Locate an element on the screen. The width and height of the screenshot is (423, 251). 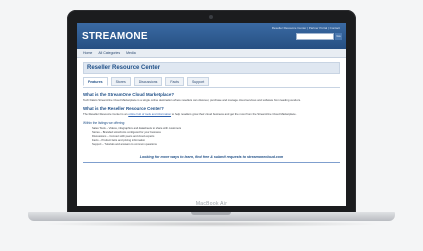
tab-features: Features is located at coordinates (95, 81).